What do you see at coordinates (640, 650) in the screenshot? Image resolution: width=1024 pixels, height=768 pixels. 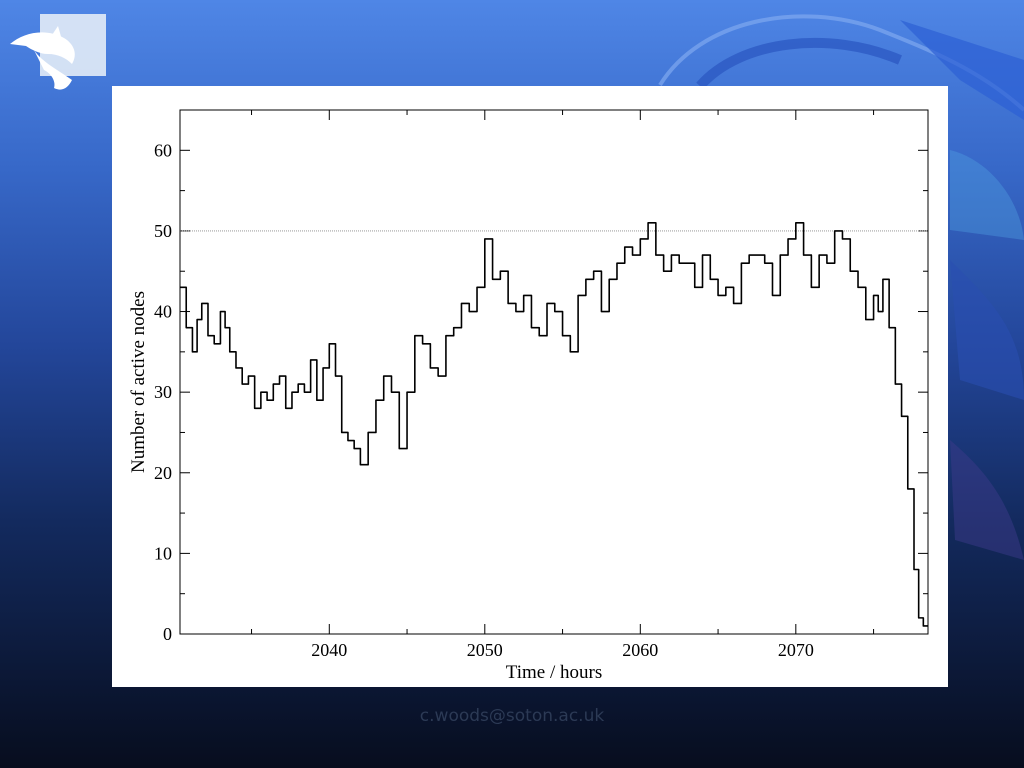 I see `x-tick-label: 2060` at bounding box center [640, 650].